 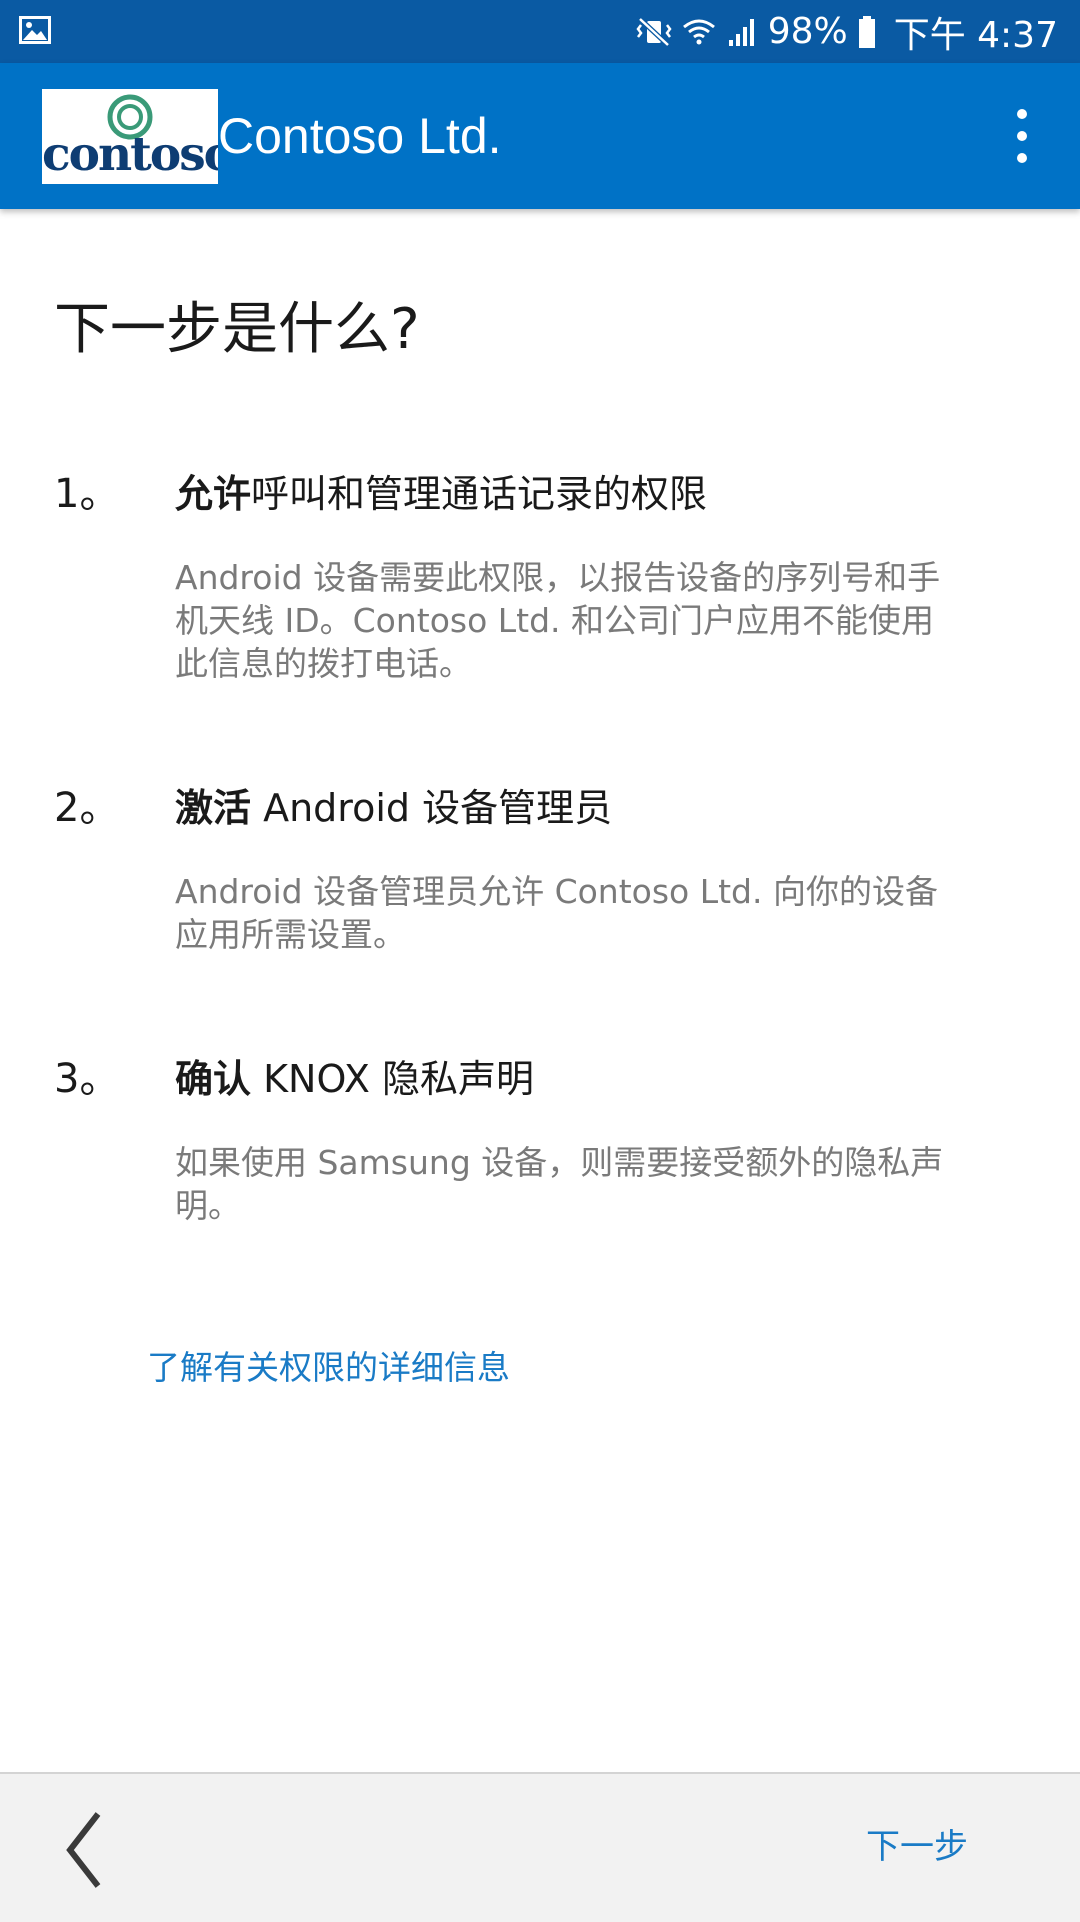 I want to click on step-title-rest: Android 设备管理员, so click(x=432, y=808).